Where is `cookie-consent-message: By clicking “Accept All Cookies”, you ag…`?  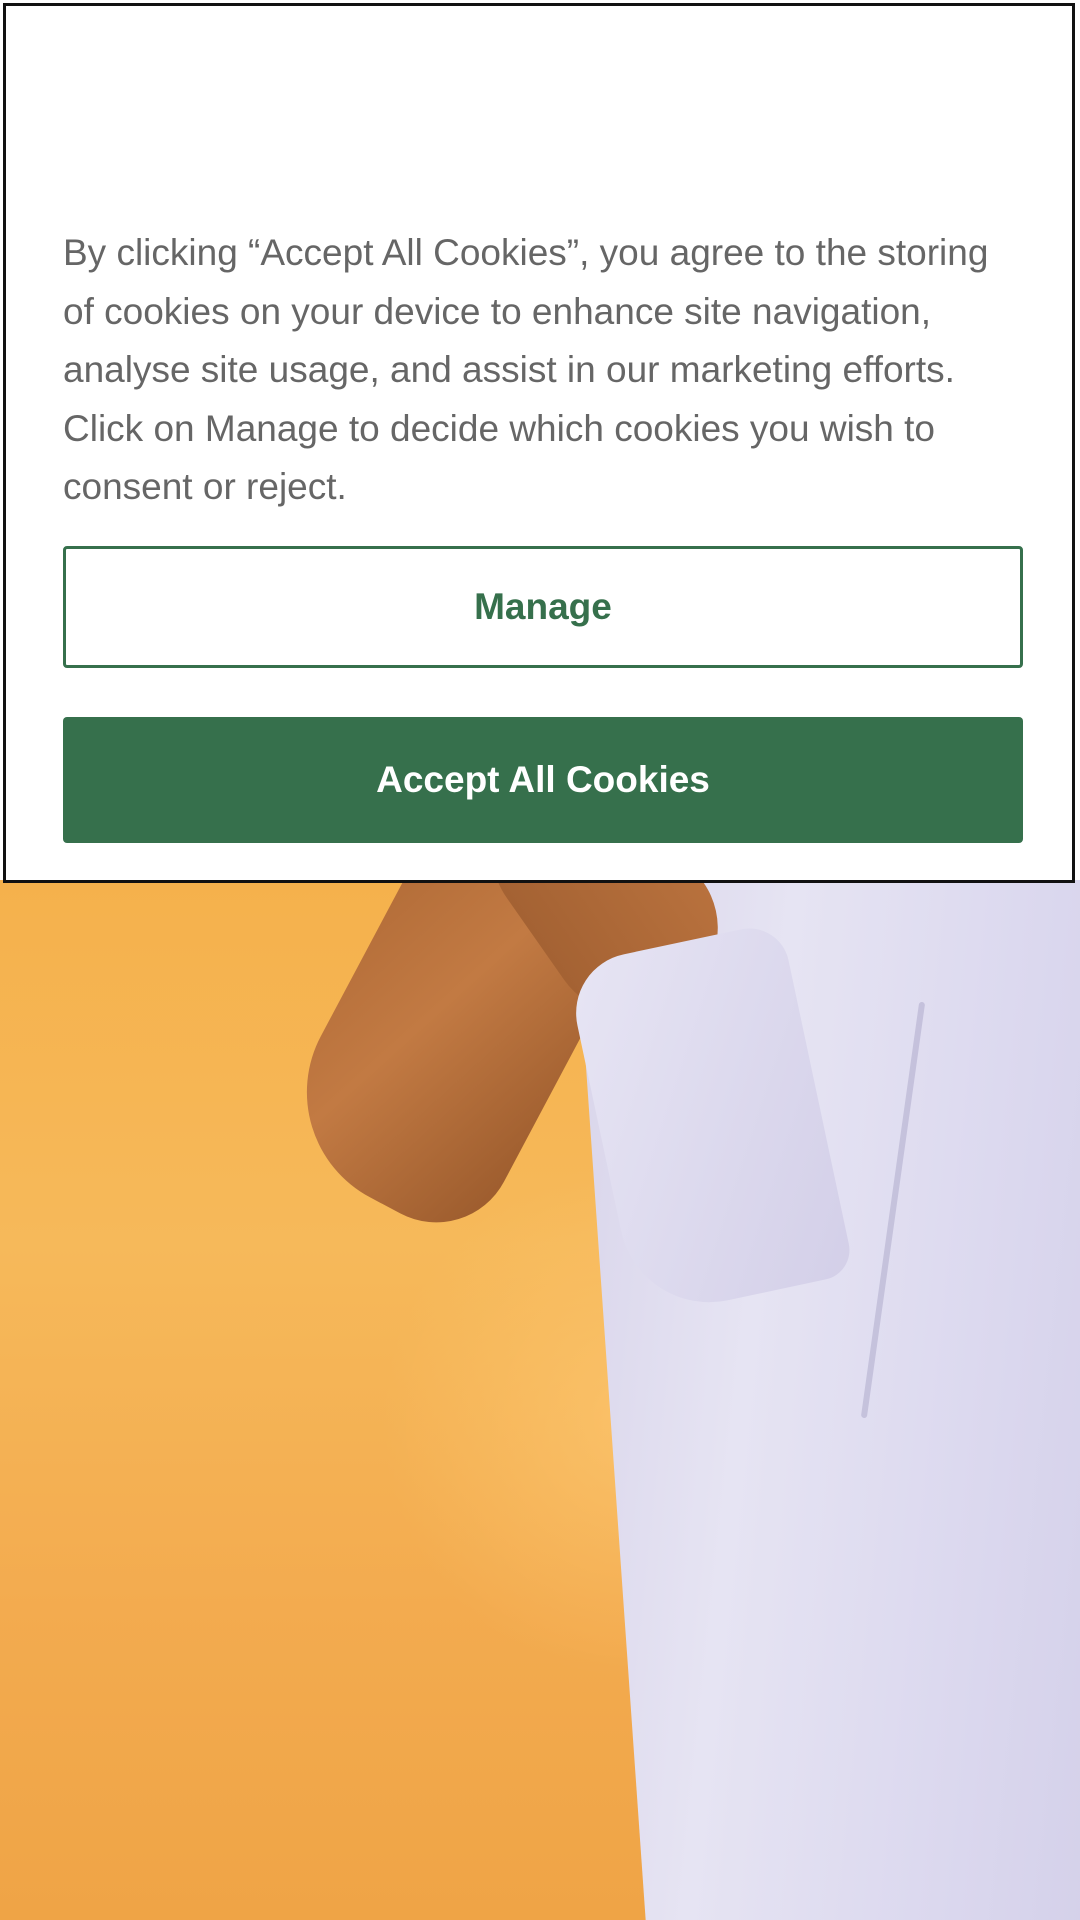
cookie-consent-message: By clicking “Accept All Cookies”, you ag… is located at coordinates (526, 369).